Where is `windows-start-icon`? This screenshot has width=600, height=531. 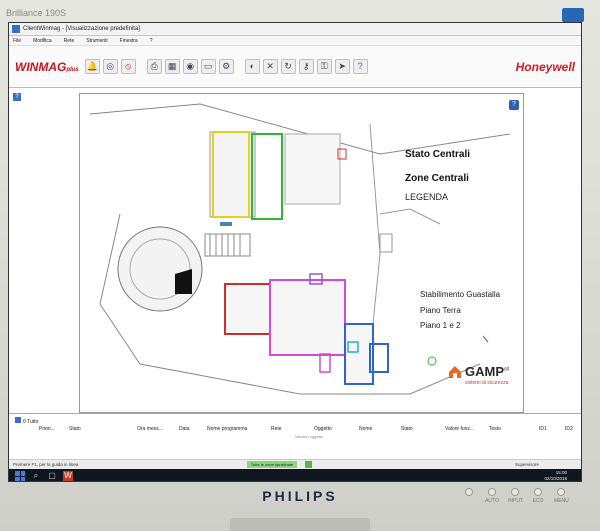
windows-start-icon is located at coordinates (20, 476).